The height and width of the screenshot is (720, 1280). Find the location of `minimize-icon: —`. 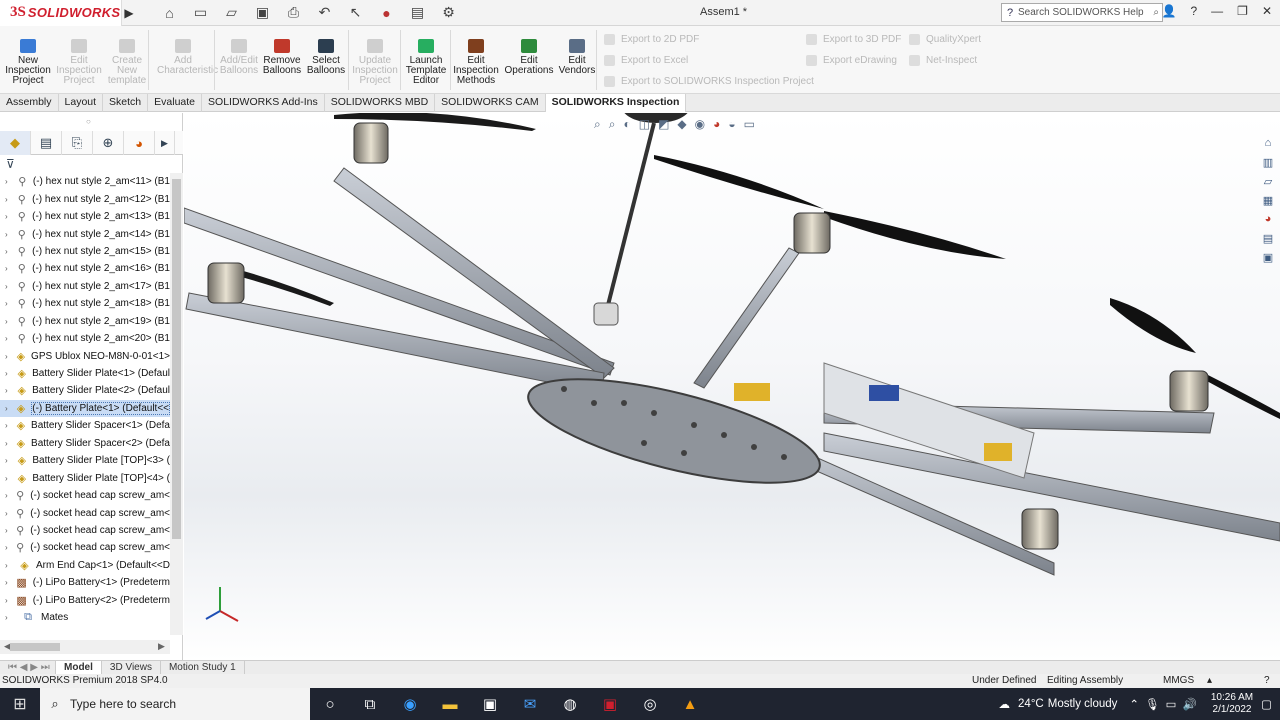

minimize-icon: — is located at coordinates (1217, 11).